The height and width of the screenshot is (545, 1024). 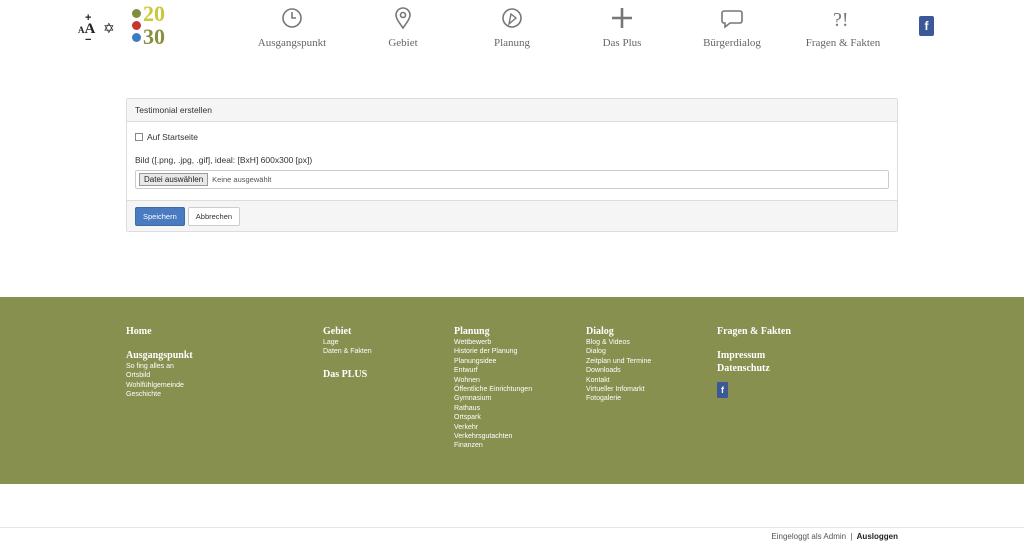 I want to click on speech-bubble-icon, so click(x=732, y=19).